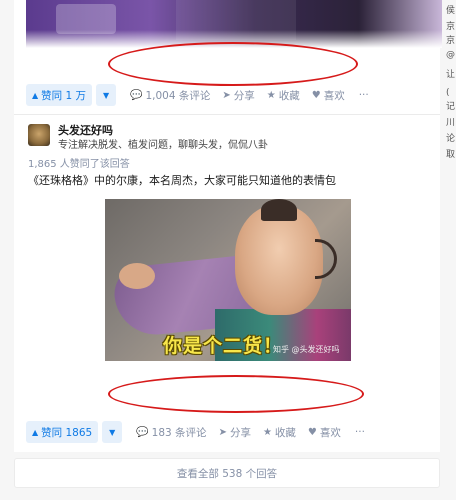 This screenshot has width=456, height=500. I want to click on sidebar-fragment: 论, so click(450, 139).